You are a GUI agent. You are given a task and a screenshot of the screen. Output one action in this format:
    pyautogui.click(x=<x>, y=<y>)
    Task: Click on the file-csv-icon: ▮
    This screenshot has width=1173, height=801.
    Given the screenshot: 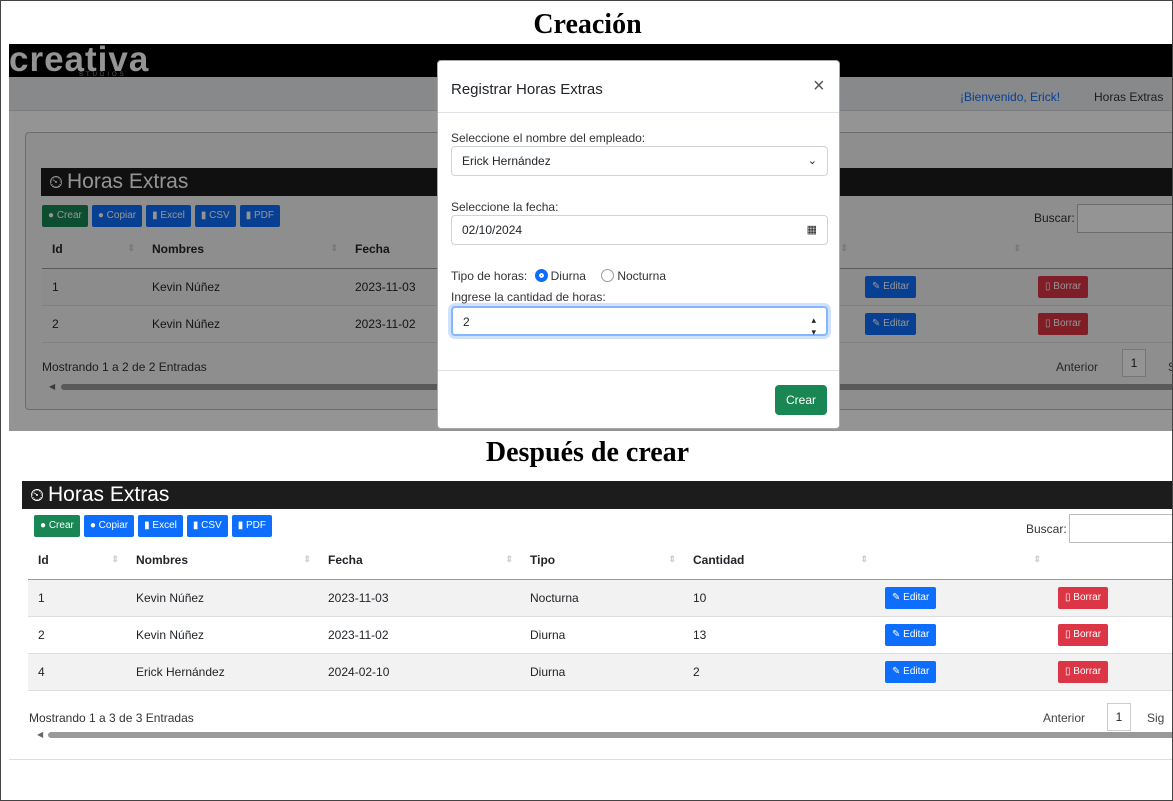 What is the action you would take?
    pyautogui.click(x=197, y=525)
    